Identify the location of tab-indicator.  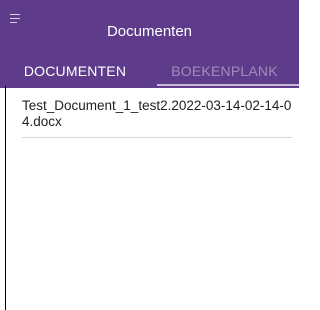
(228, 85).